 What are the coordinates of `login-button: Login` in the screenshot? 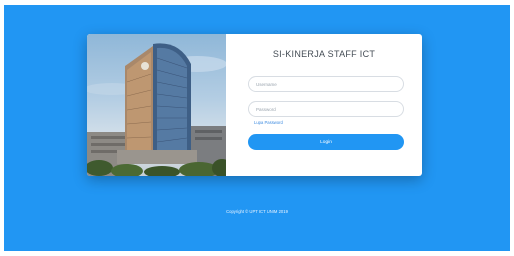 It's located at (326, 142).